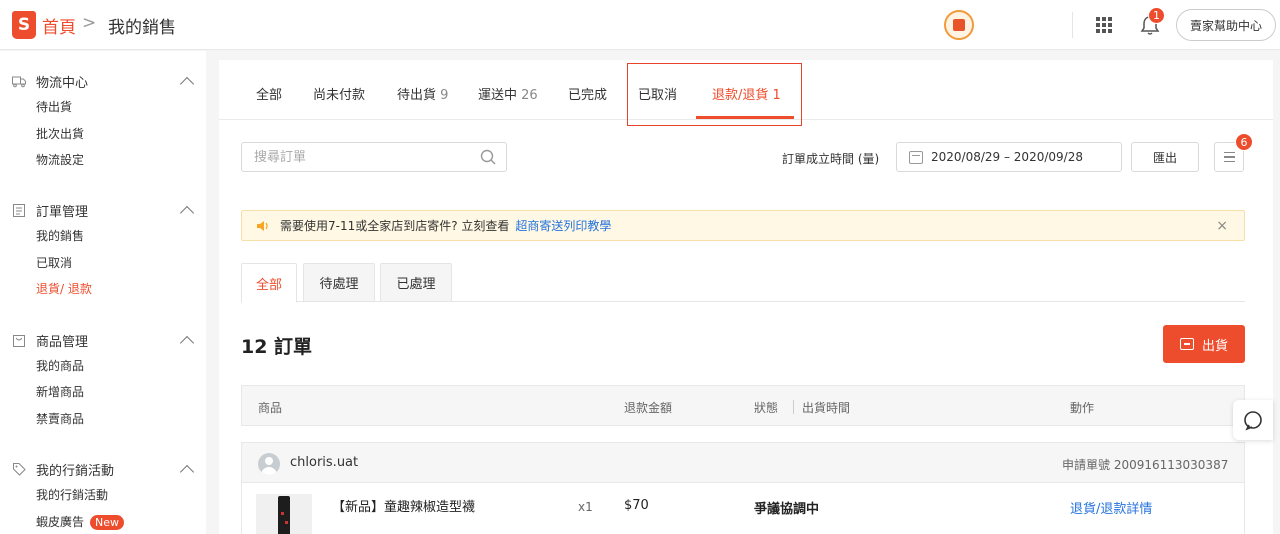 This screenshot has height=534, width=1280. Describe the element at coordinates (1072, 25) in the screenshot. I see `header-divider` at that location.